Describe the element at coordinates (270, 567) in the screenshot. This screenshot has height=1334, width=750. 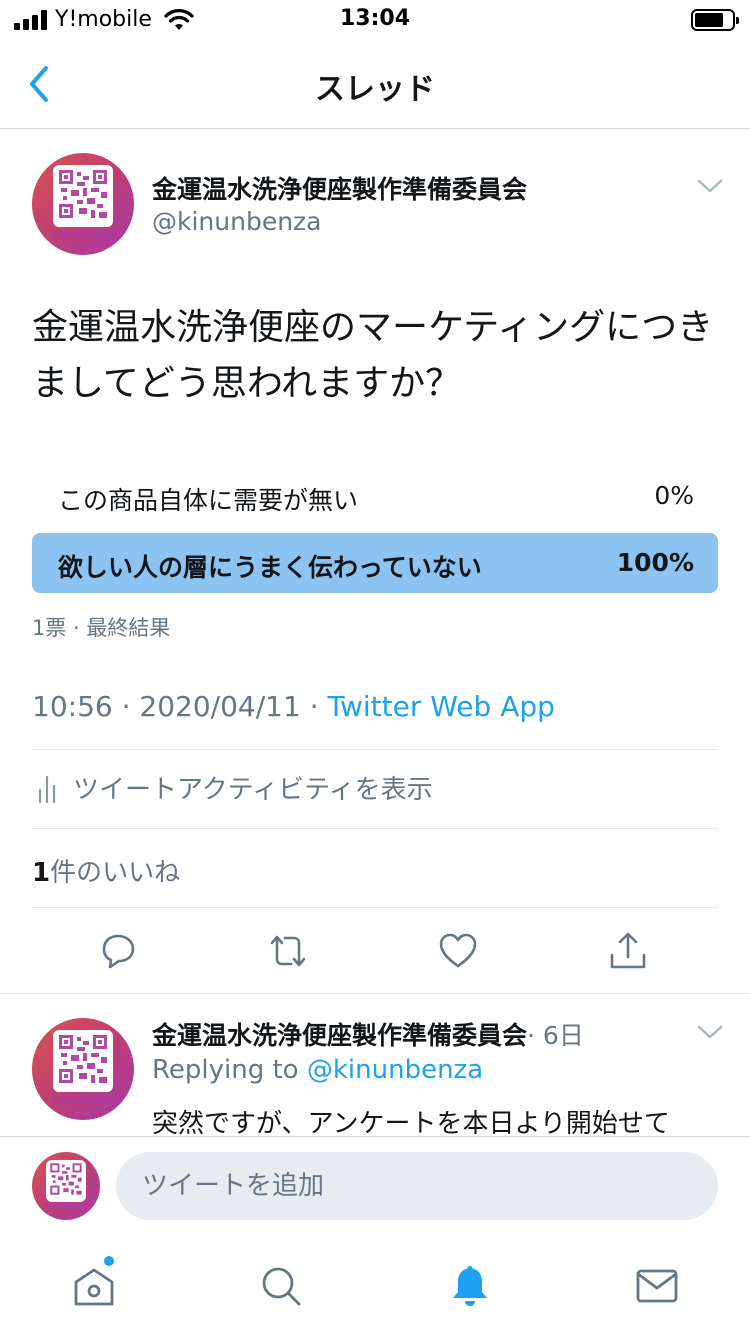
I see `poll-option-label: 欲しい人の層にうまく伝わっていない` at that location.